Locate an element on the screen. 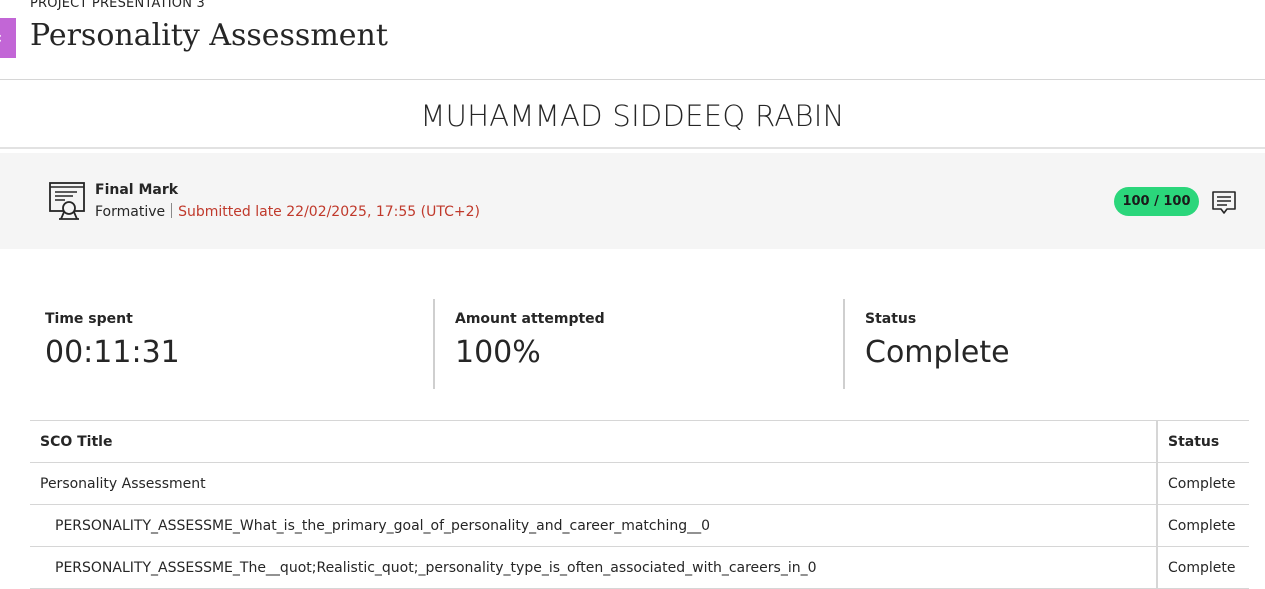  stat-amount-attempted: Amount attempted 100% is located at coordinates (645, 344).